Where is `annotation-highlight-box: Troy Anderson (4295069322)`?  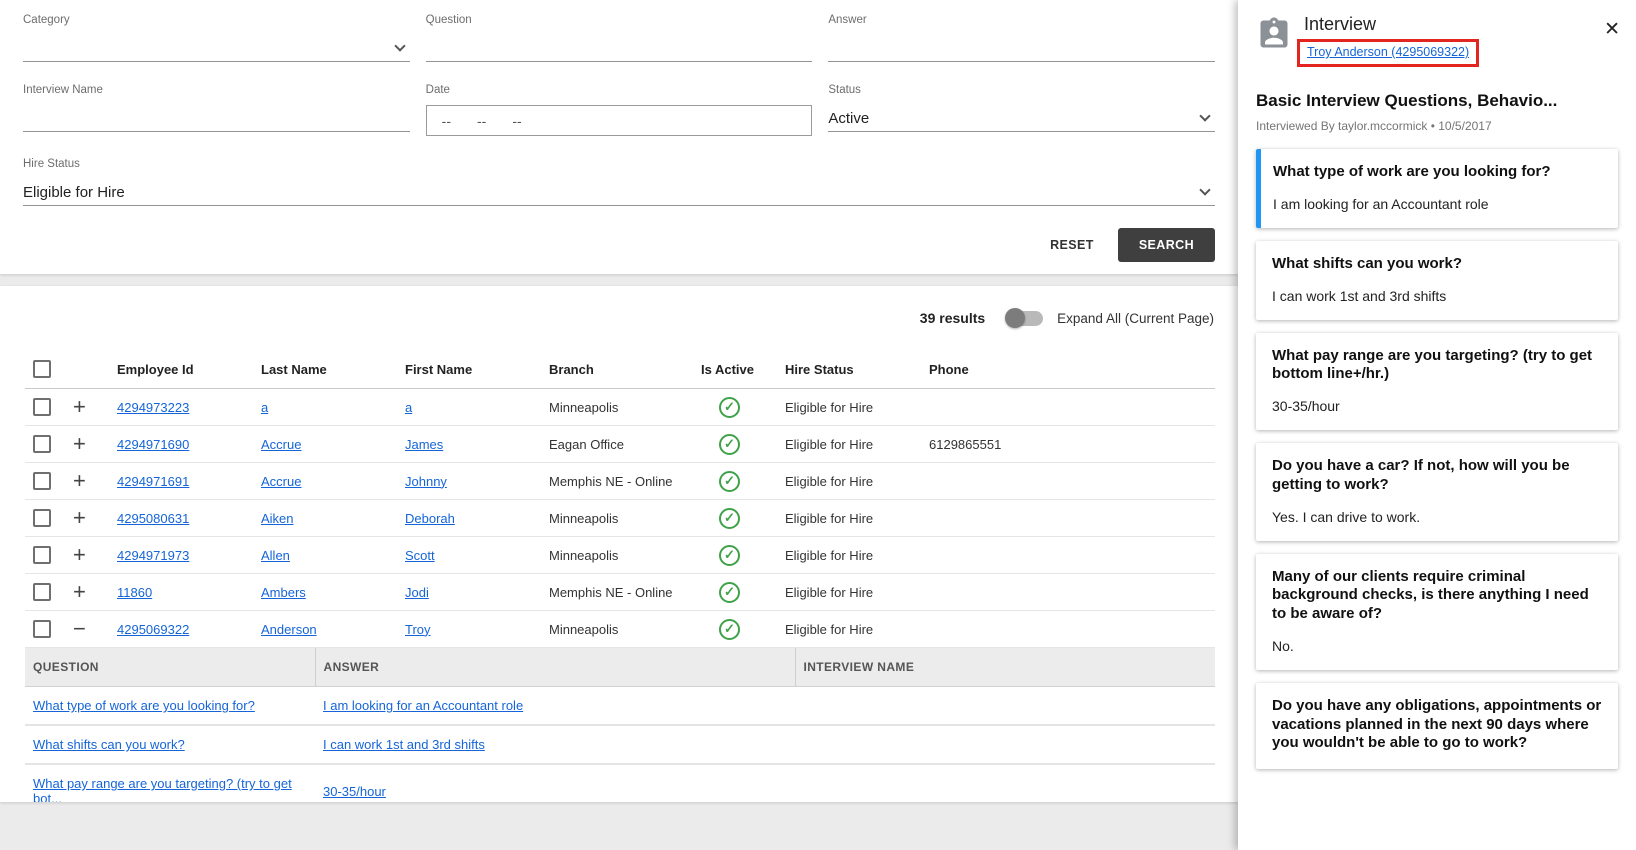 annotation-highlight-box: Troy Anderson (4295069322) is located at coordinates (1388, 53).